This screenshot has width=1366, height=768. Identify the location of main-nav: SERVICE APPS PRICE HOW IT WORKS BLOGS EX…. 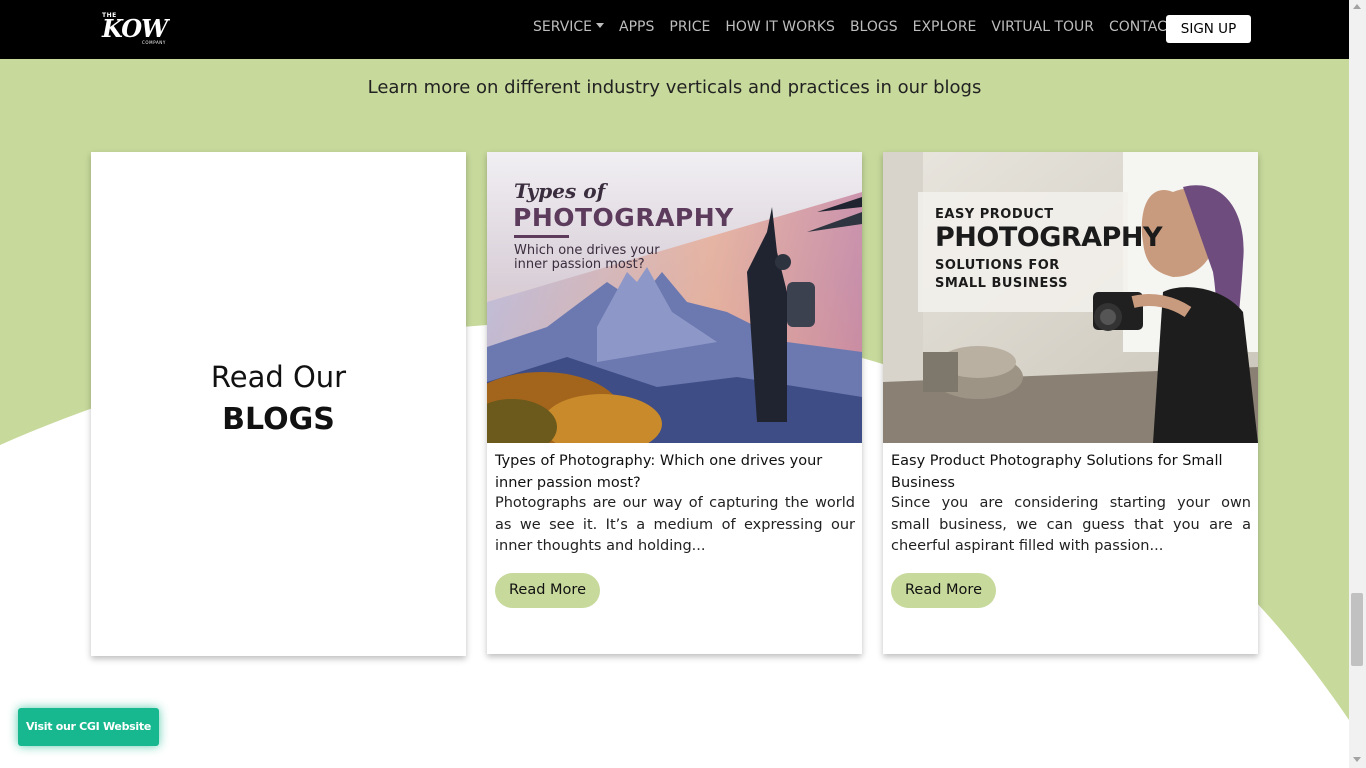
(861, 27).